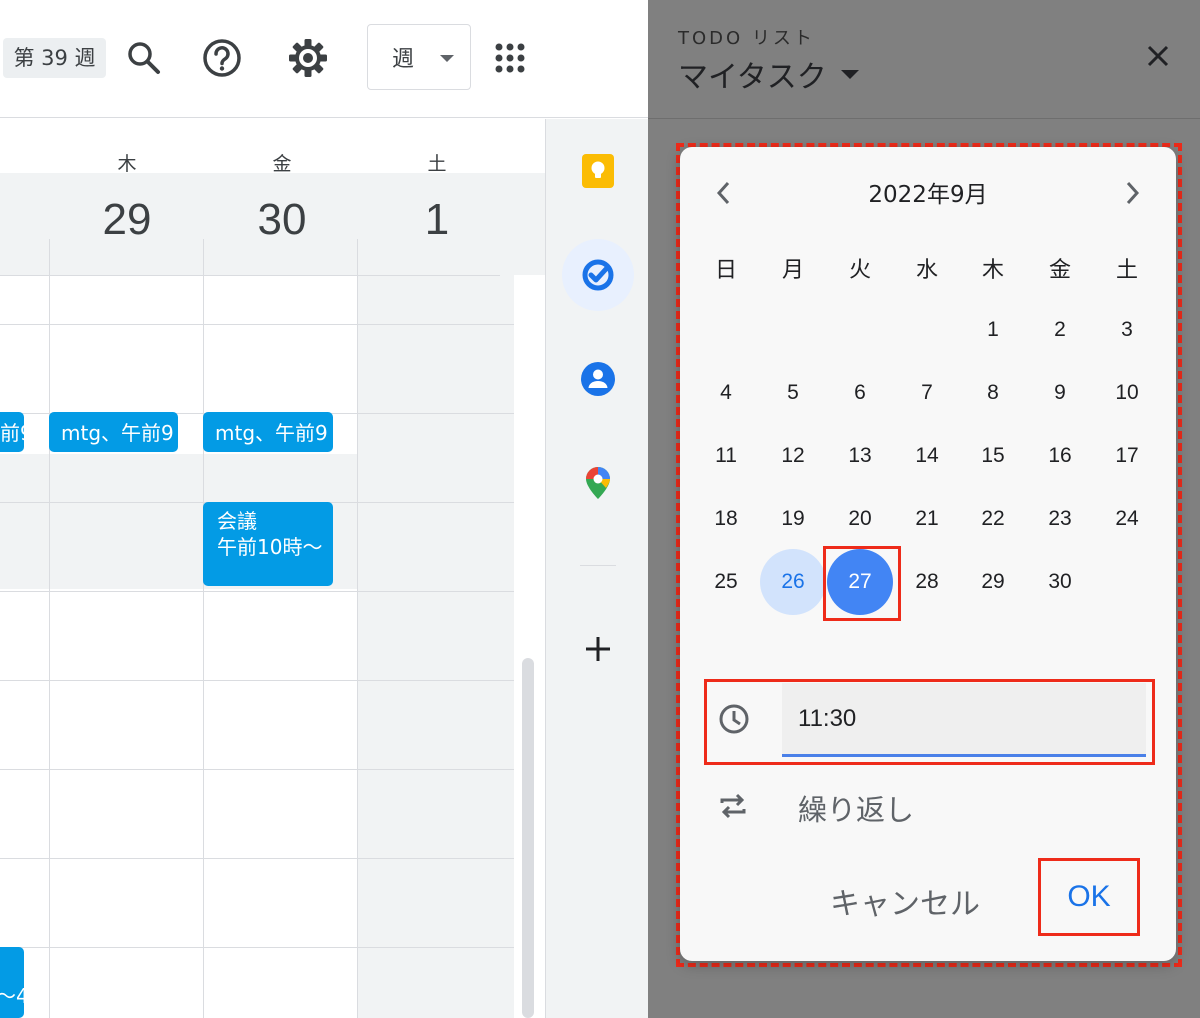  I want to click on repeat-icon, so click(733, 808).